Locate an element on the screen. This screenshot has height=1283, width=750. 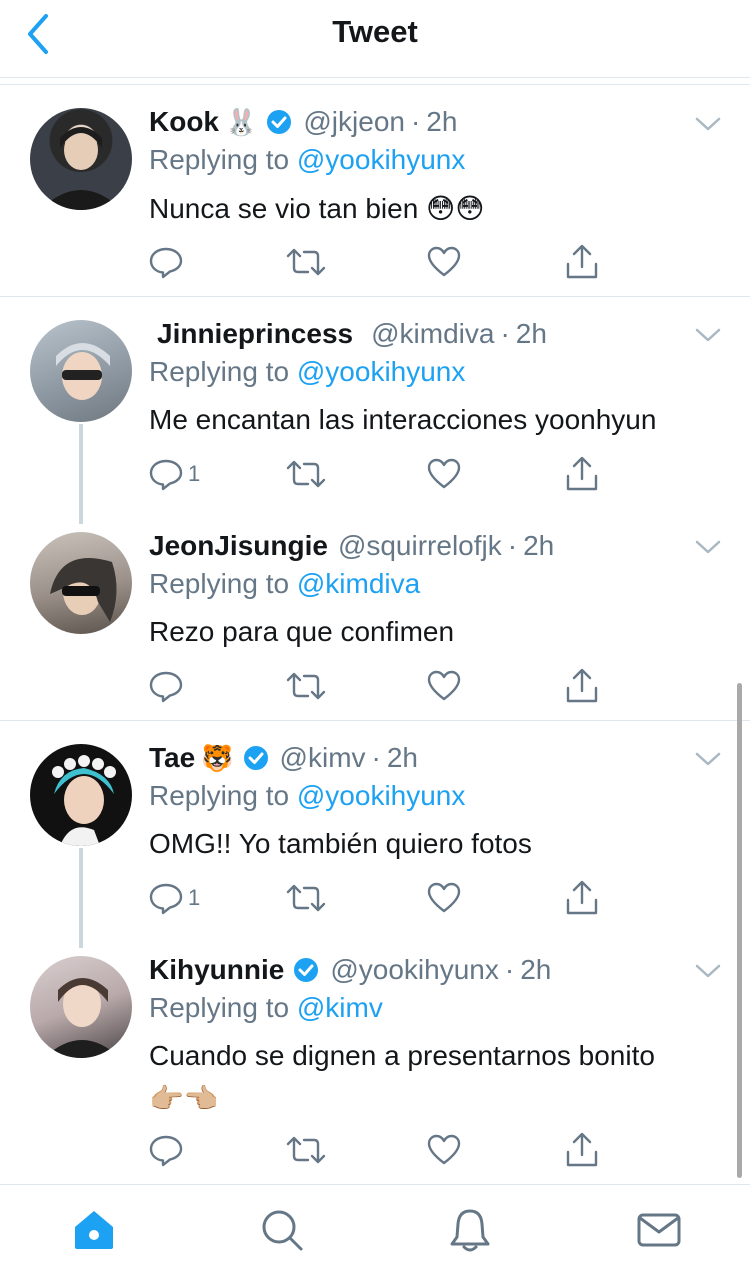
mention-link: @kimdiva is located at coordinates (358, 583).